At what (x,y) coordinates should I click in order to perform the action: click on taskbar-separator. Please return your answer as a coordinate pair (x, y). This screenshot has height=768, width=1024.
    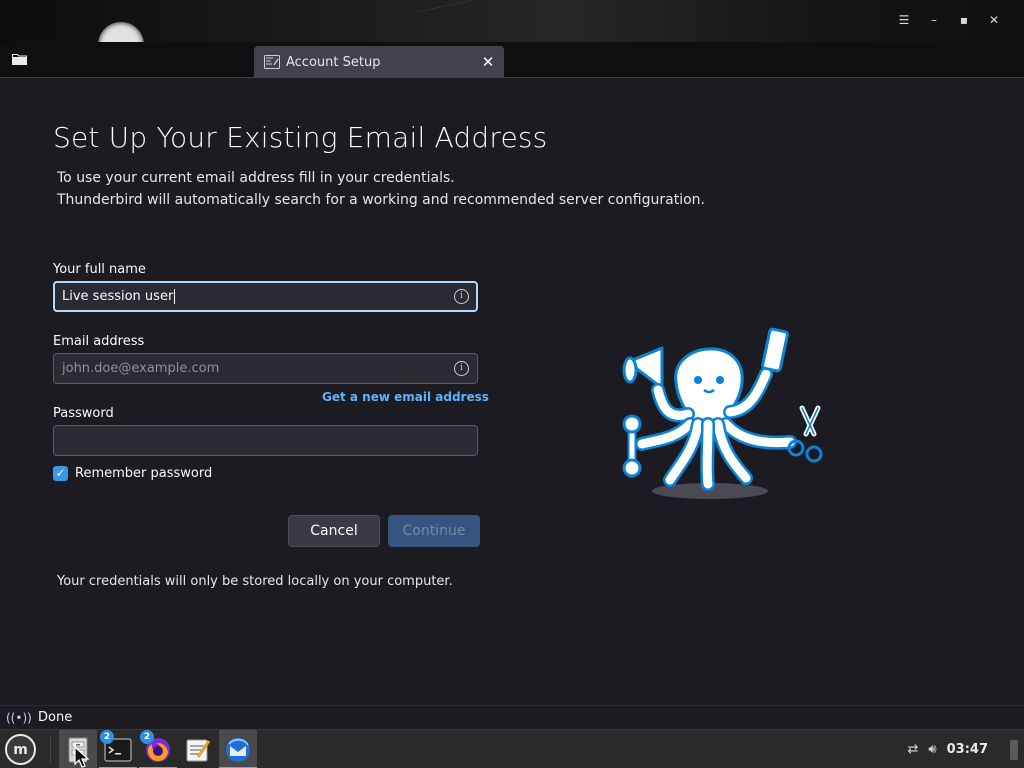
    Looking at the image, I should click on (50, 749).